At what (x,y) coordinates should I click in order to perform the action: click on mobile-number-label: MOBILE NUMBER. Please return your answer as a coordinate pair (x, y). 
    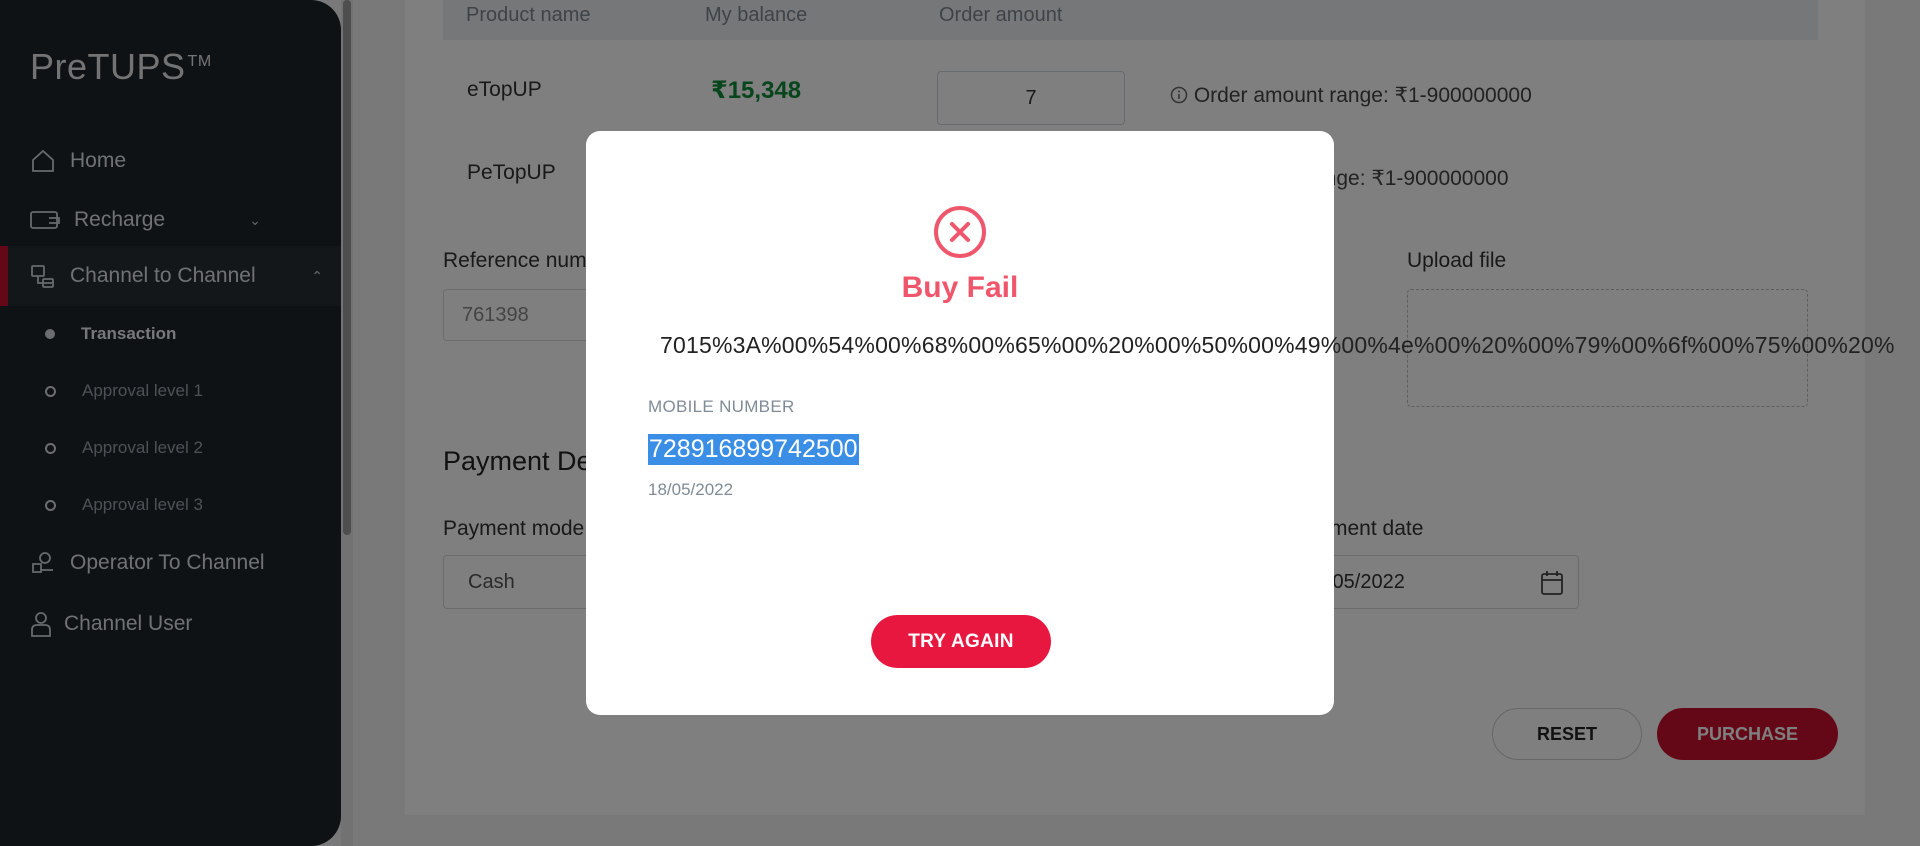
    Looking at the image, I should click on (721, 406).